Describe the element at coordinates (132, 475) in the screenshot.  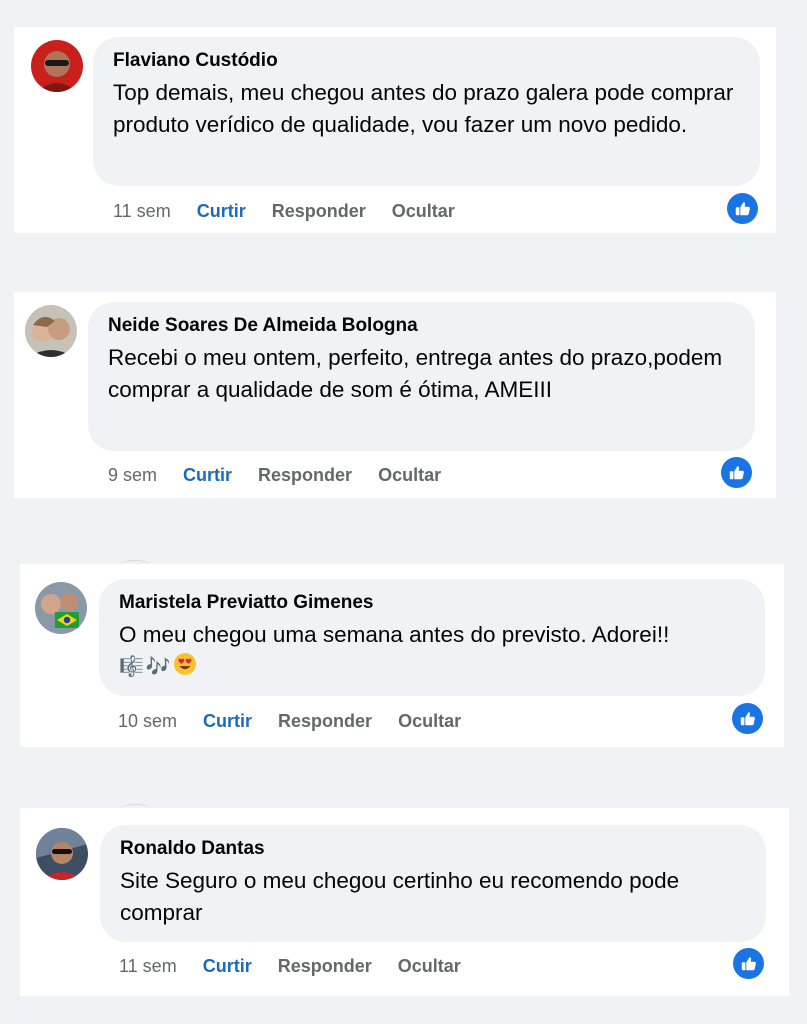
I see `comment-timestamp: 9 sem` at that location.